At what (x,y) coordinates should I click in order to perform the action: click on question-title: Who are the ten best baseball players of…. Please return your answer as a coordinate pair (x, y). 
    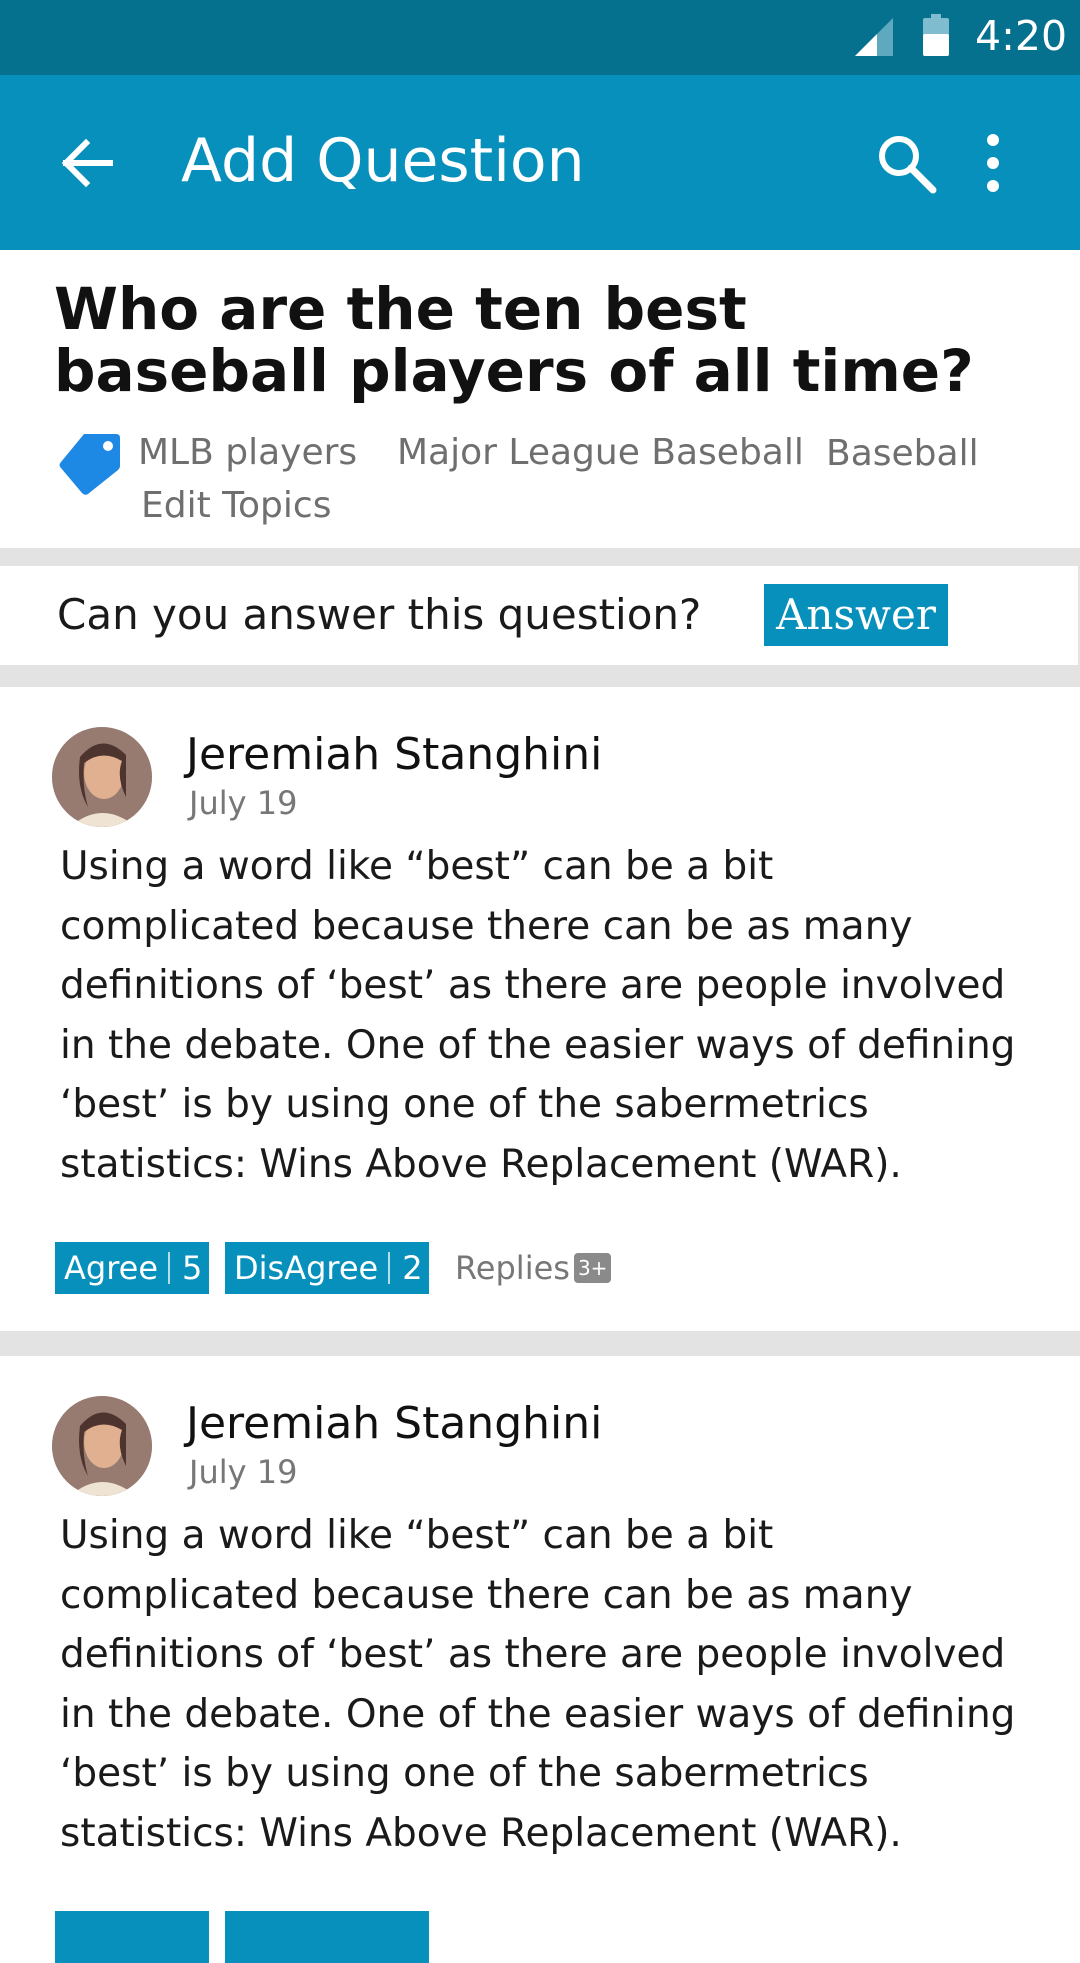
    Looking at the image, I should click on (514, 340).